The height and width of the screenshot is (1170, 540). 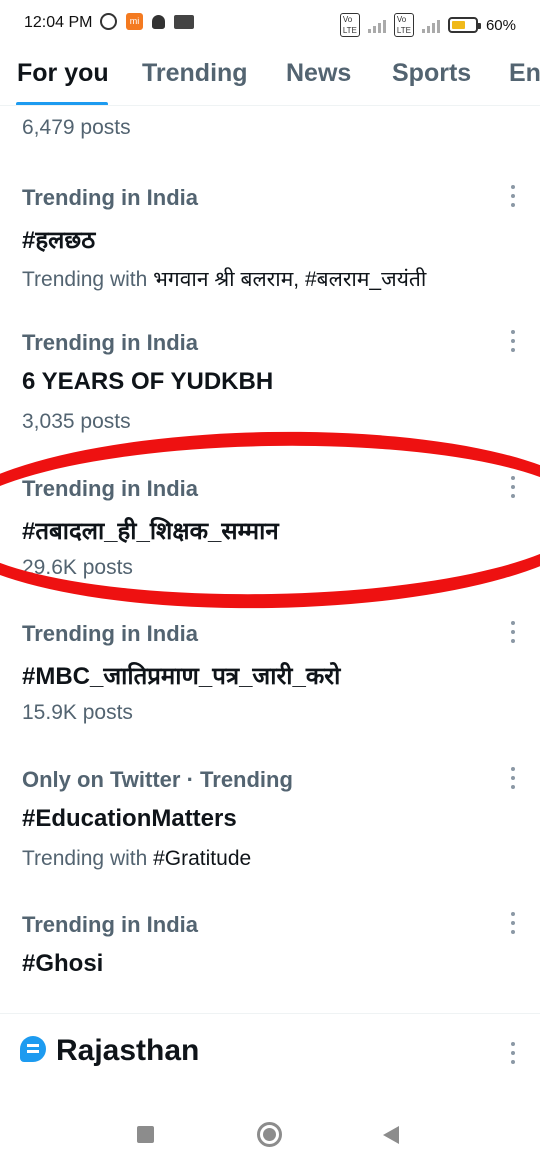 I want to click on section-divider, so click(x=270, y=1013).